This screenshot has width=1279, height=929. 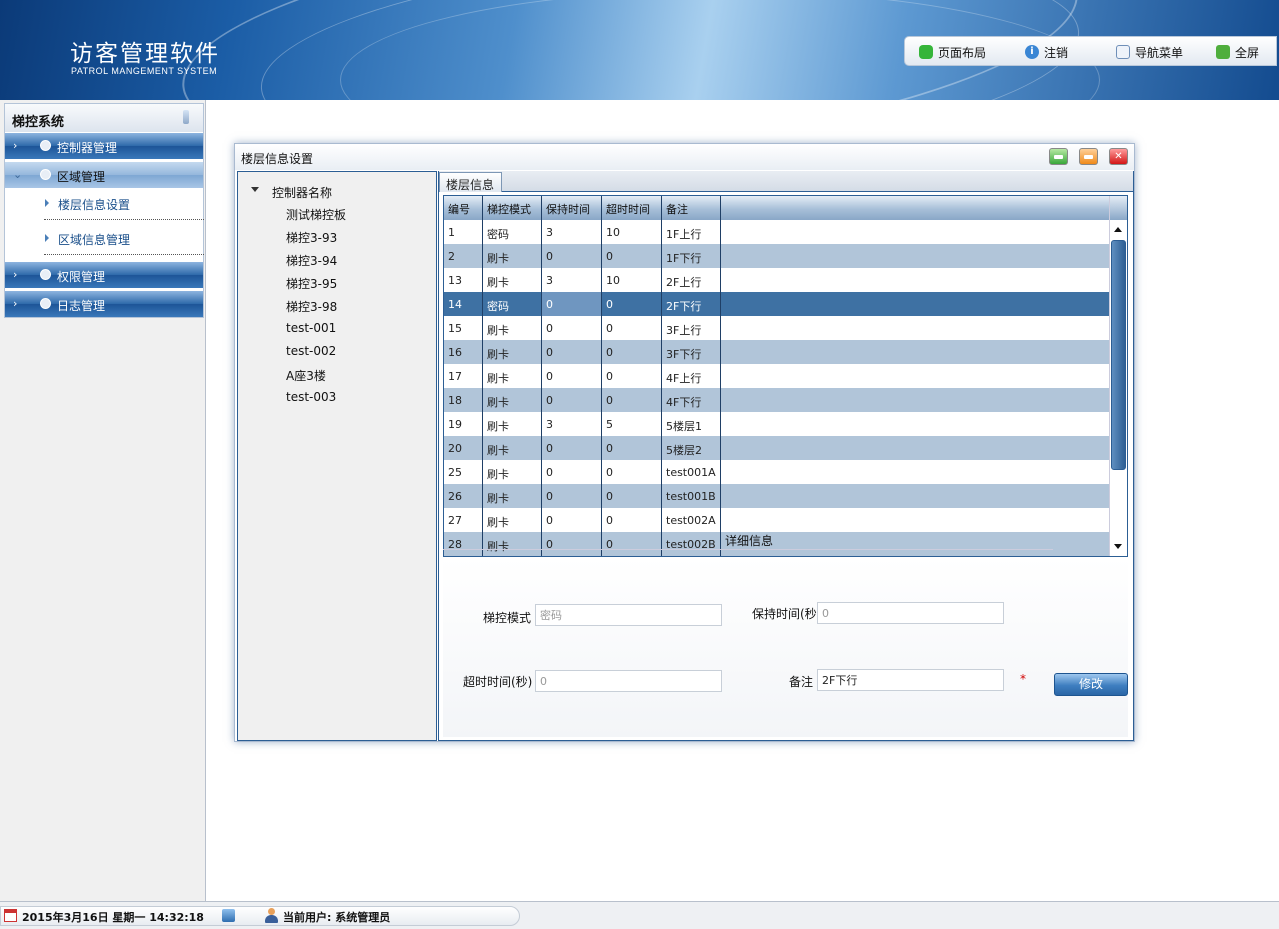 What do you see at coordinates (684, 157) in the screenshot?
I see `window-titlebar: 楼层信息设置 ✕` at bounding box center [684, 157].